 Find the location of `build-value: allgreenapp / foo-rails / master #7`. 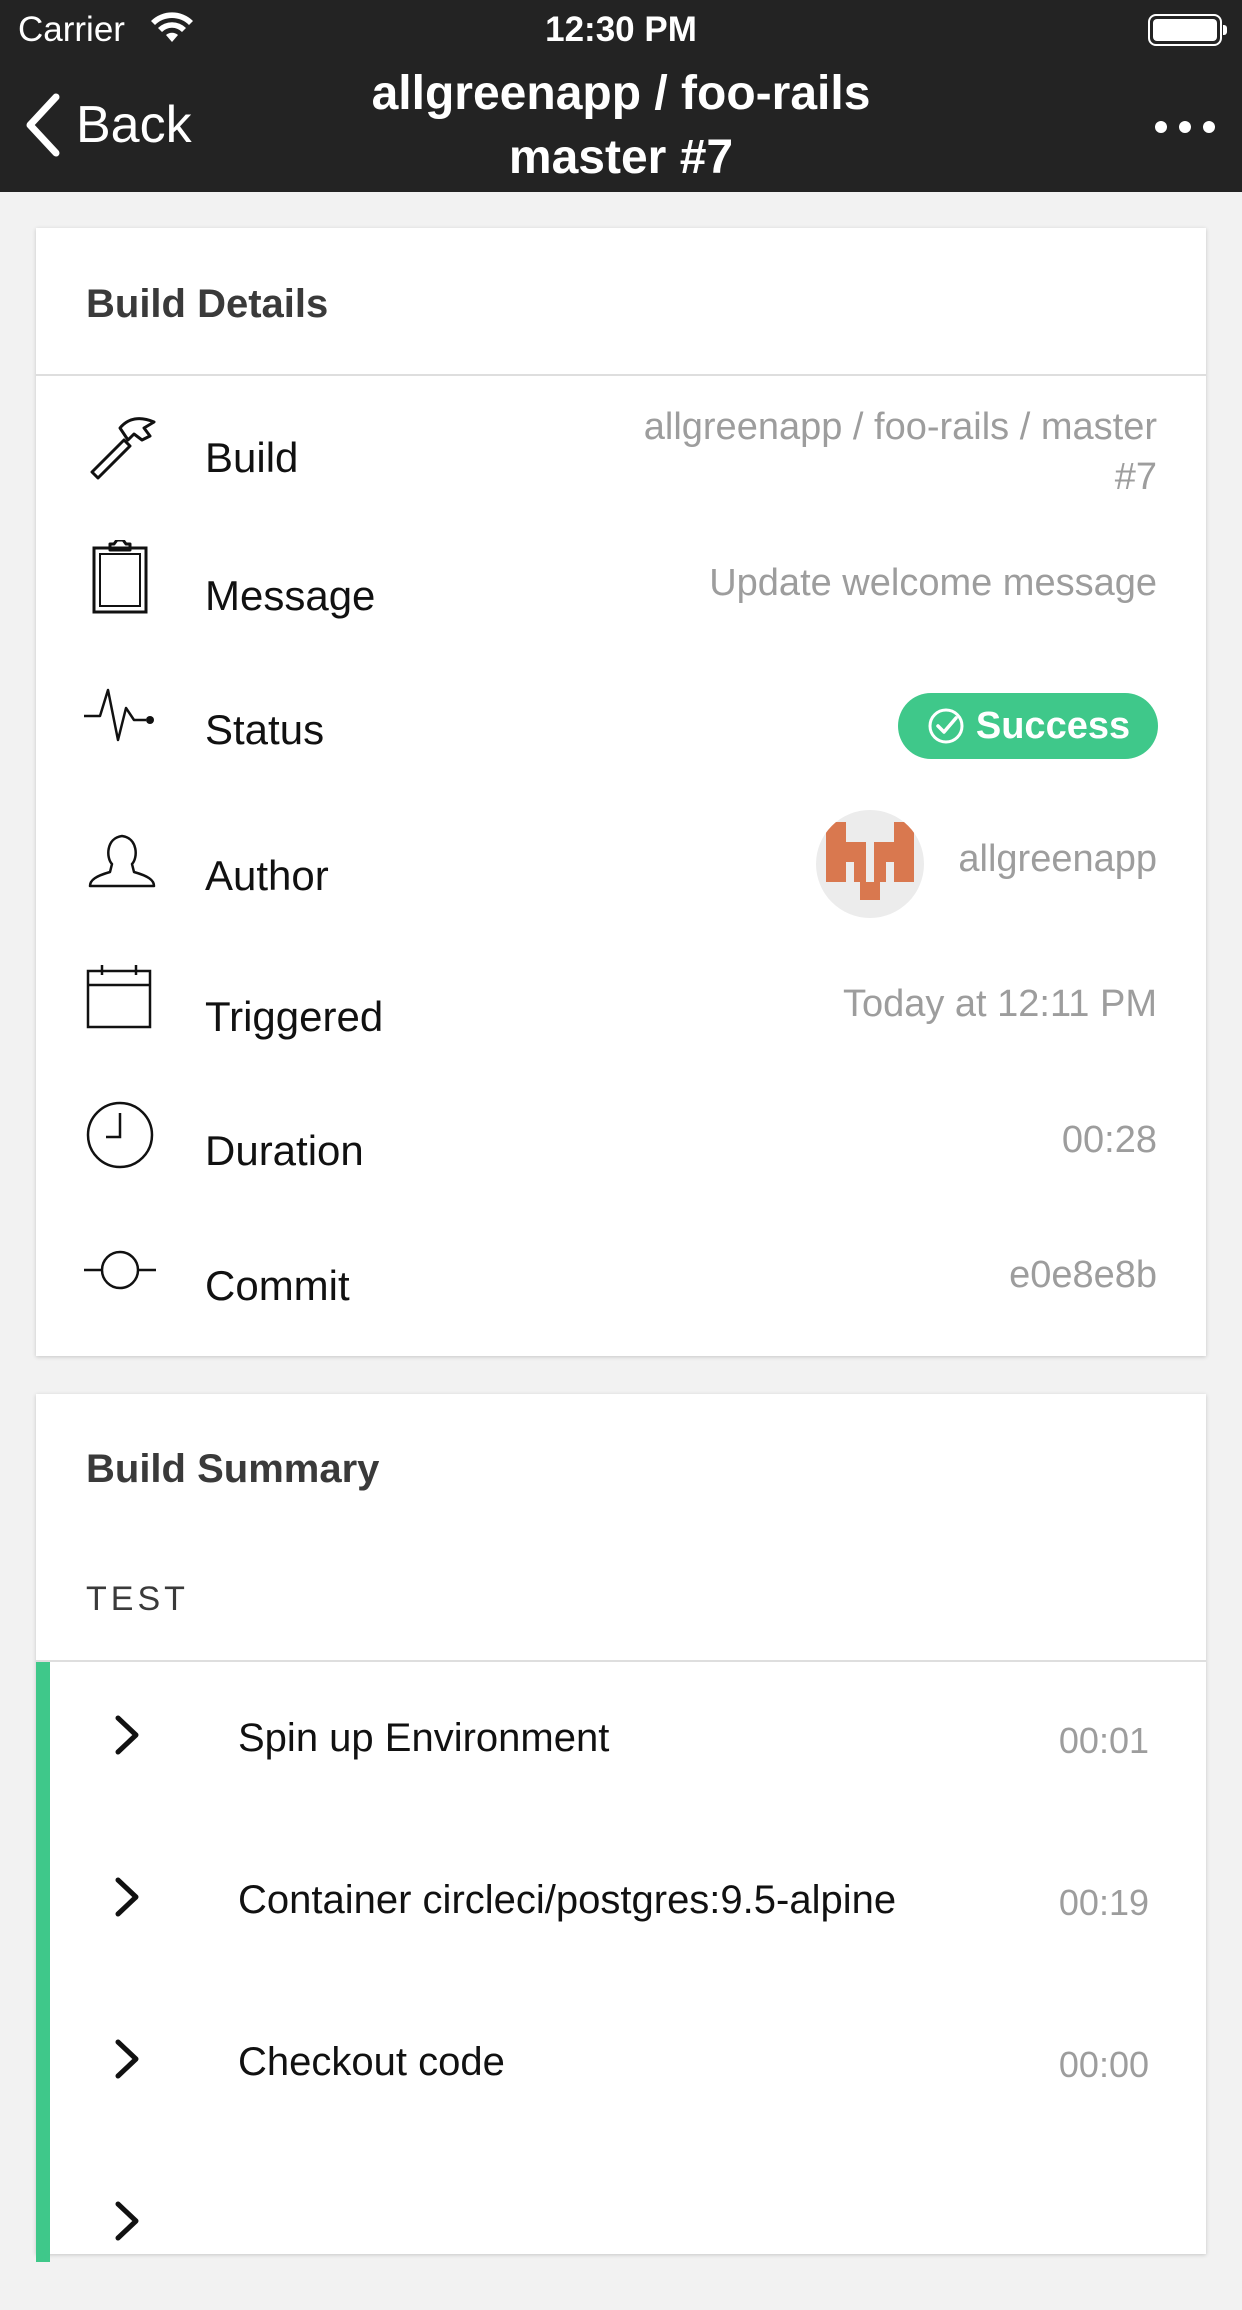

build-value: allgreenapp / foo-rails / master #7 is located at coordinates (900, 452).